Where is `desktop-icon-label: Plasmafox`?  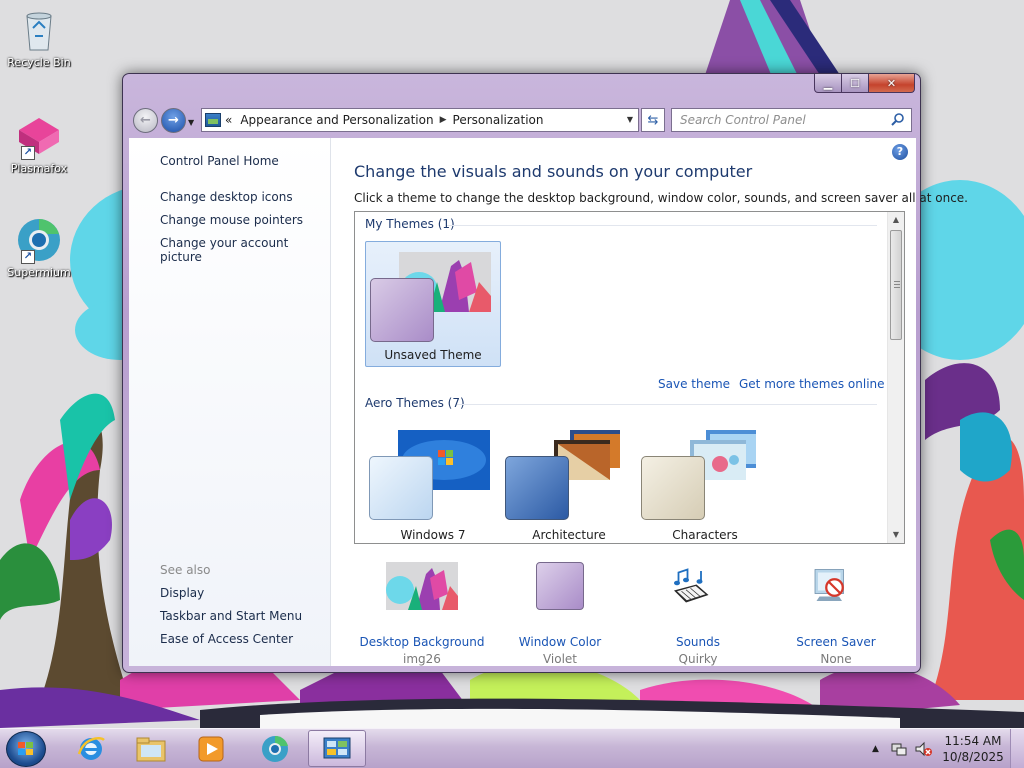 desktop-icon-label: Plasmafox is located at coordinates (39, 168).